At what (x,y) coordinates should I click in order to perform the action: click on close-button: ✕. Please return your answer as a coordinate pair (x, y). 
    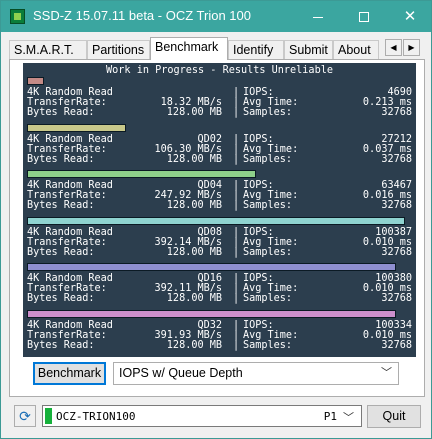
    Looking at the image, I should click on (409, 16).